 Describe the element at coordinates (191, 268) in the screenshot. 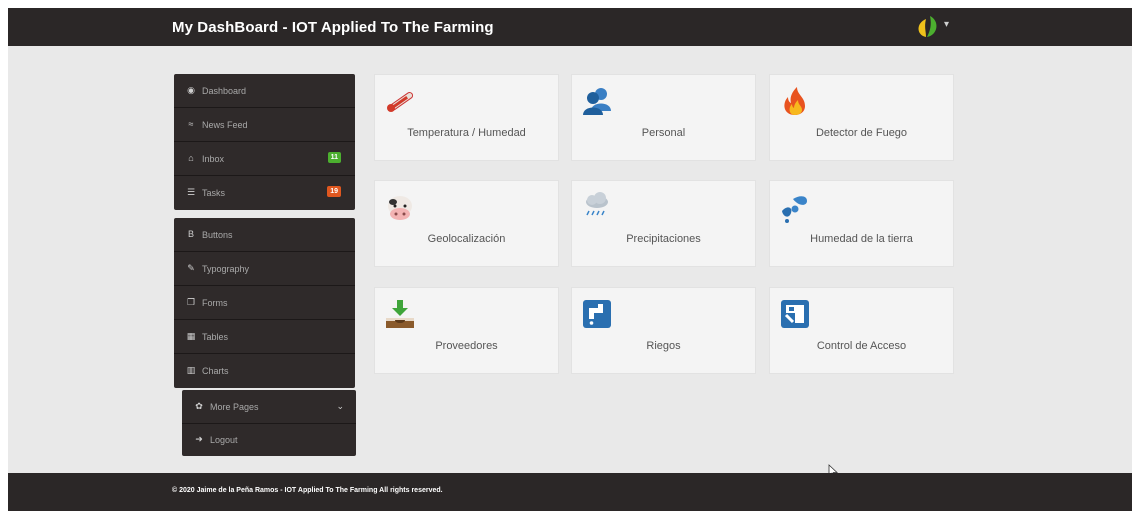

I see `pencil-icon: ✎` at that location.